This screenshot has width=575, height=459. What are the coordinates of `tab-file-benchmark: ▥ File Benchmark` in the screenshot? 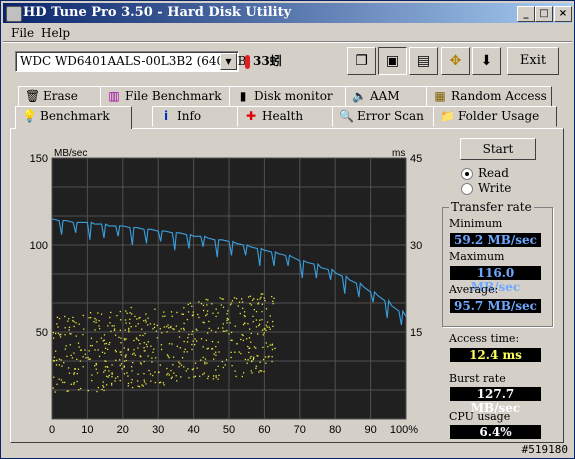 It's located at (165, 96).